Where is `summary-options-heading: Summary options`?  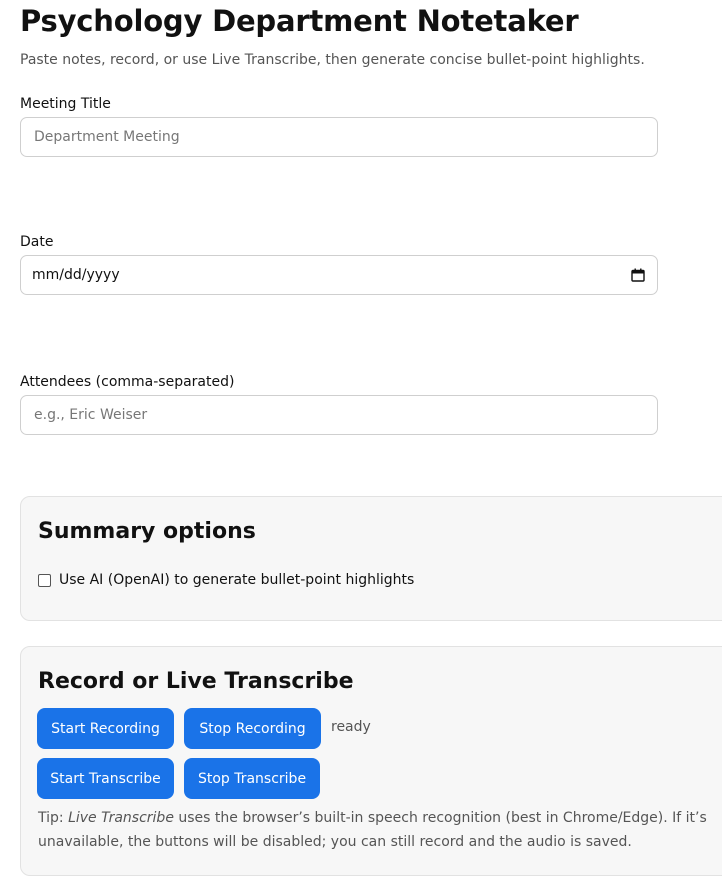
summary-options-heading: Summary options is located at coordinates (147, 531).